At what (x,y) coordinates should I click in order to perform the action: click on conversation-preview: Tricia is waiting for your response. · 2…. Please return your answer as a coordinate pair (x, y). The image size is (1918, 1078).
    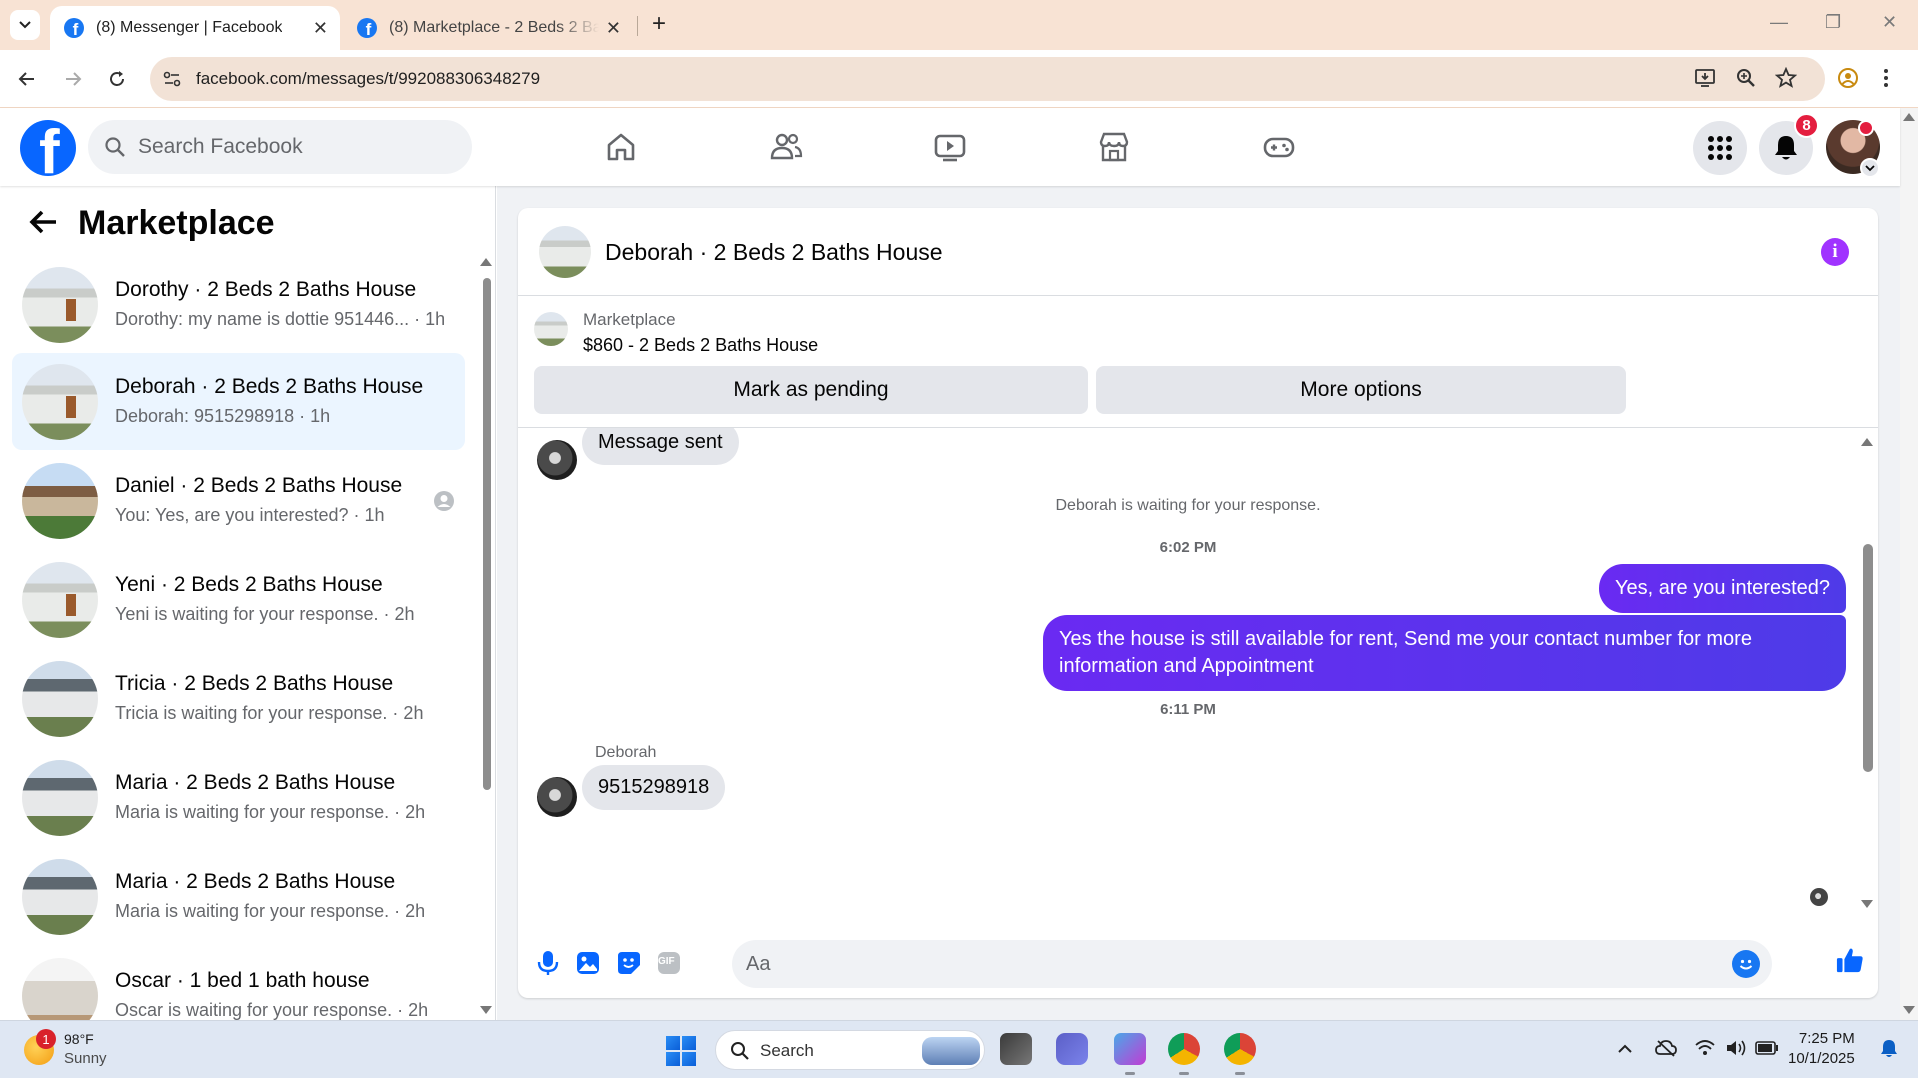
    Looking at the image, I should click on (269, 713).